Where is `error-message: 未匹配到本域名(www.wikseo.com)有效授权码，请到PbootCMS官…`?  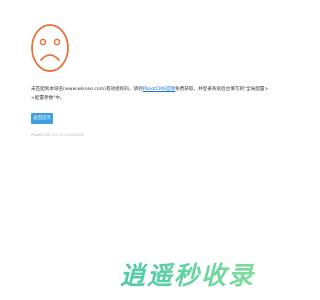 error-message: 未匹配到本域名(www.wikseo.com)有效授权码，请到PbootCMS官… is located at coordinates (151, 94).